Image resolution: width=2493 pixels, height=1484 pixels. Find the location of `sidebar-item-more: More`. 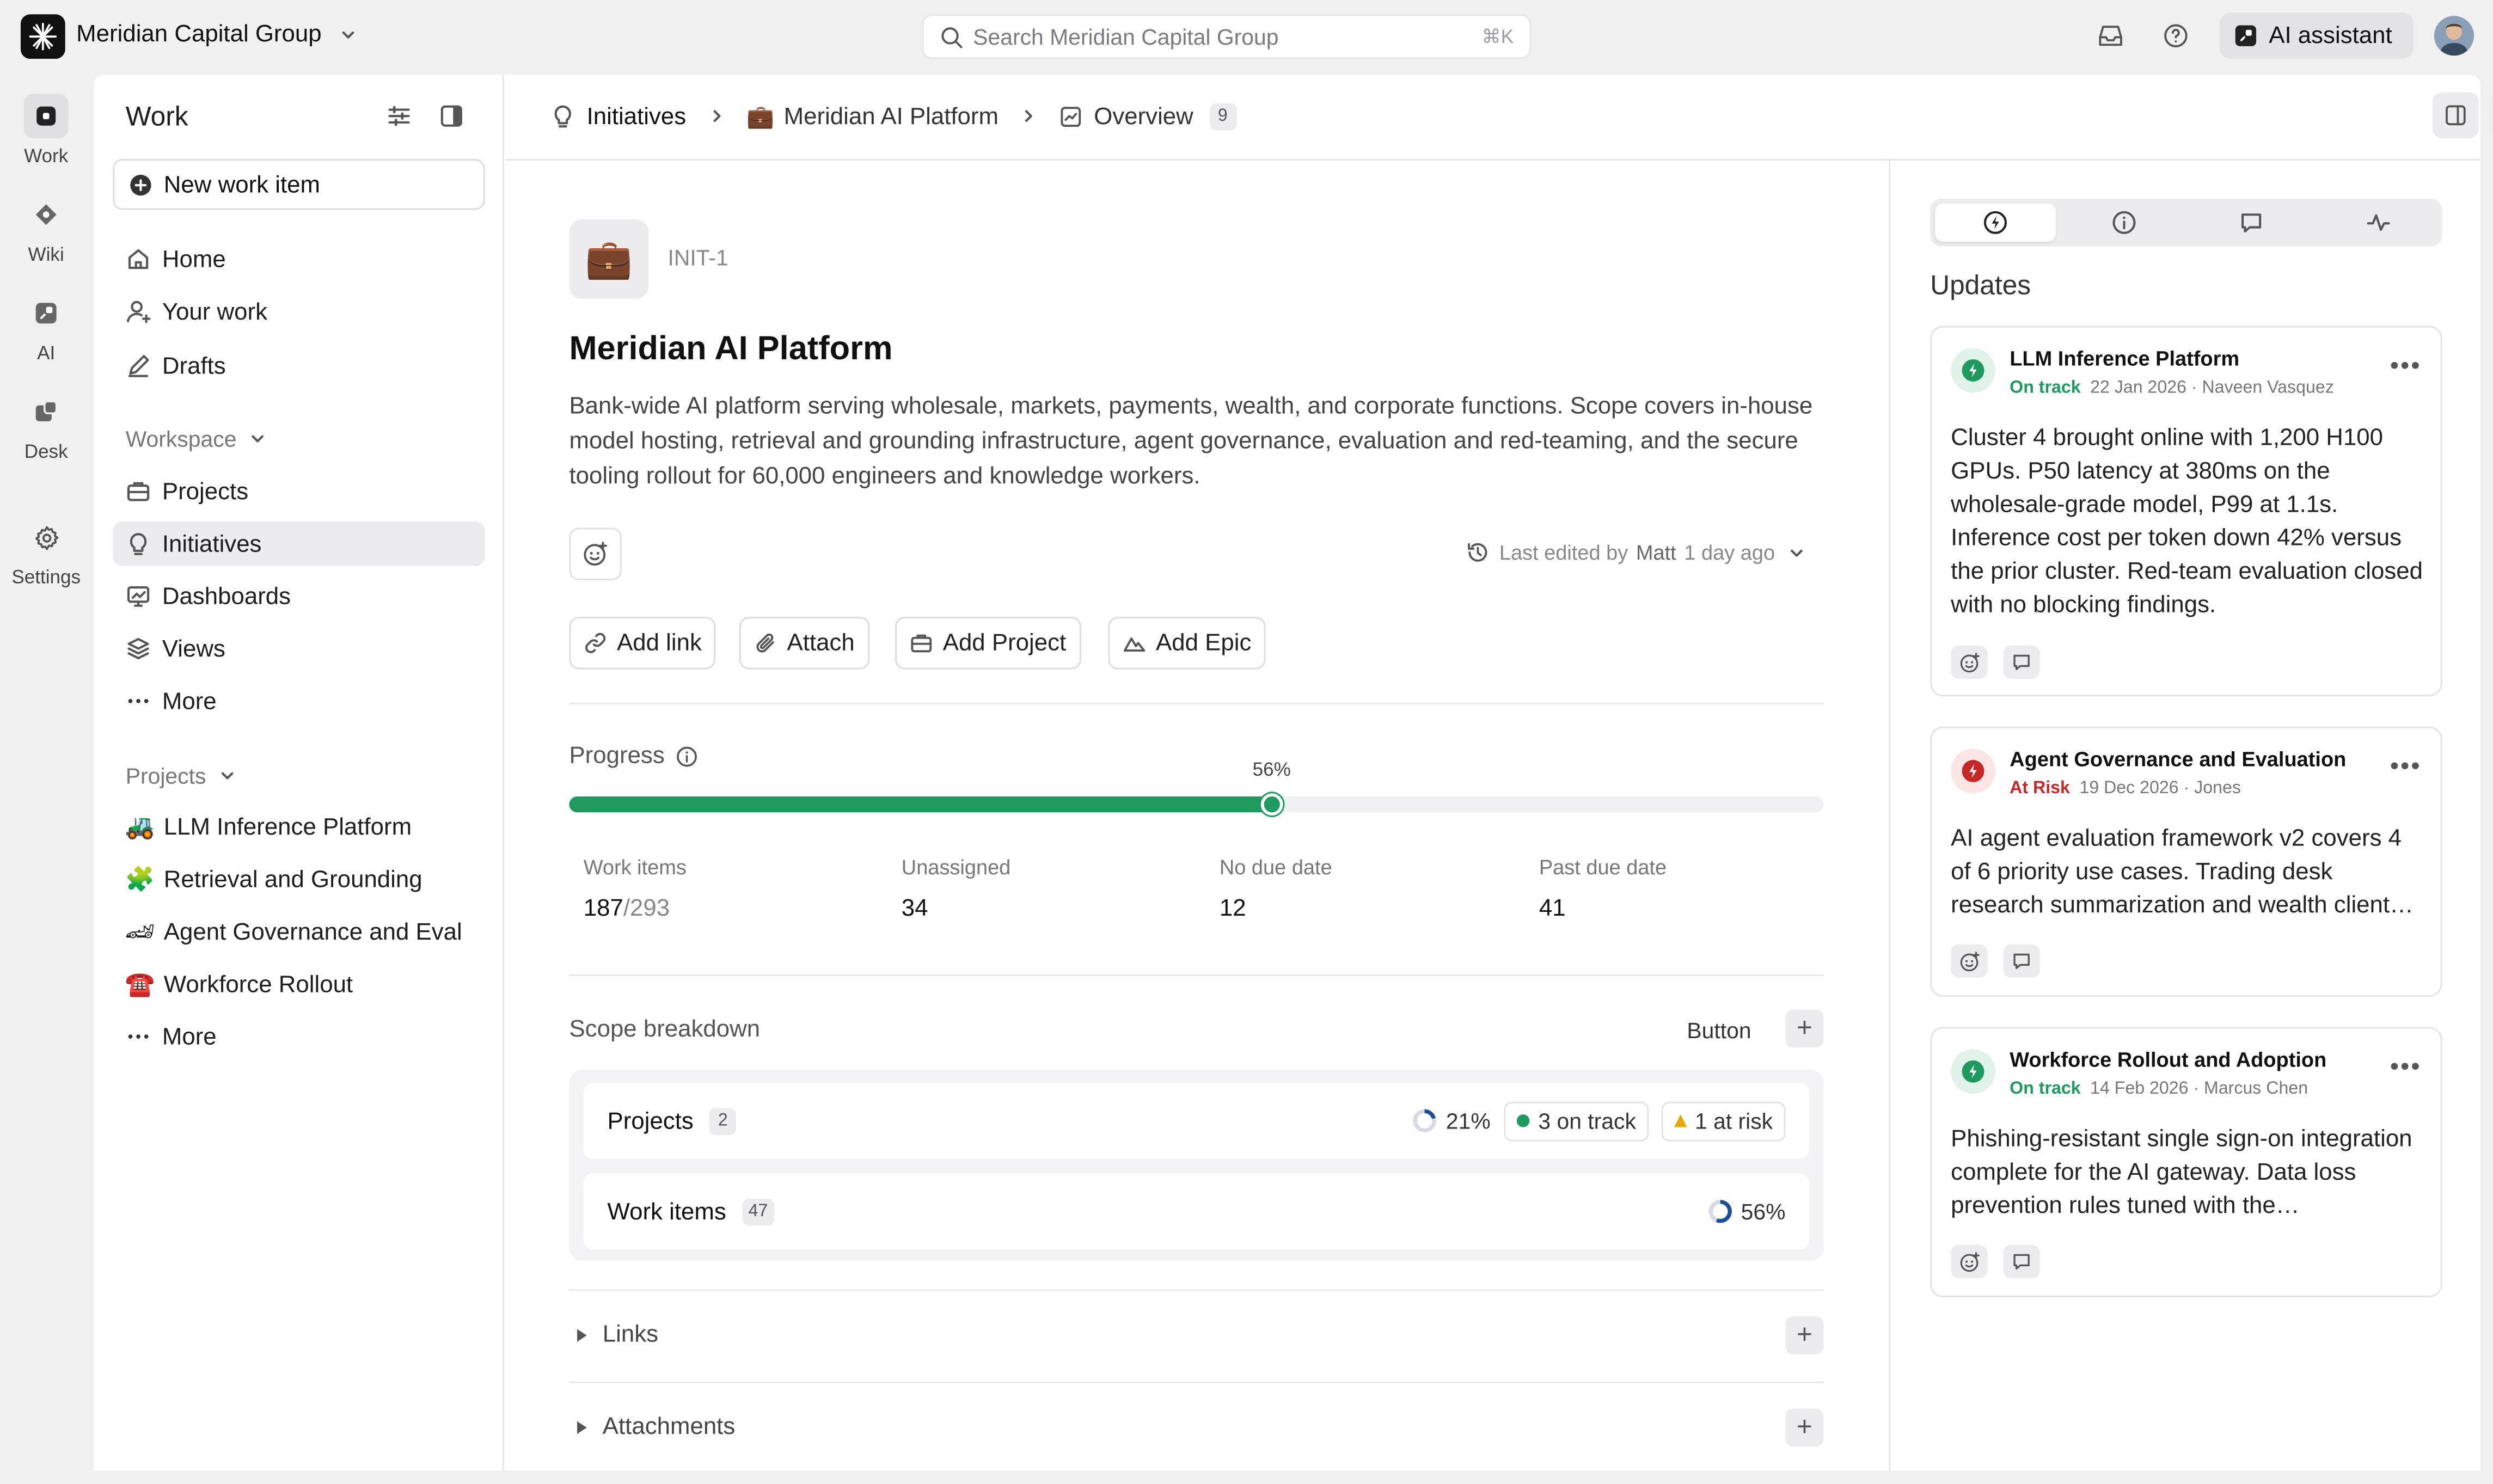

sidebar-item-more: More is located at coordinates (299, 701).